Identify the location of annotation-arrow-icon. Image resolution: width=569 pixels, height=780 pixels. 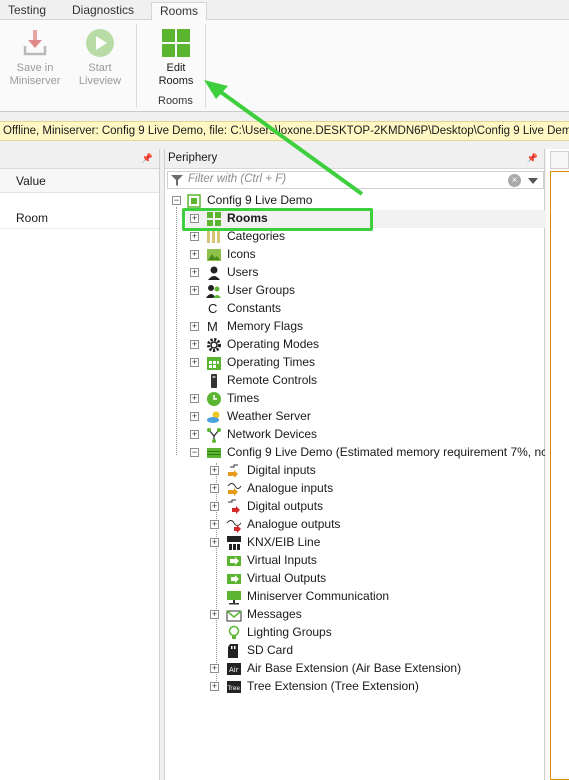
(284, 138).